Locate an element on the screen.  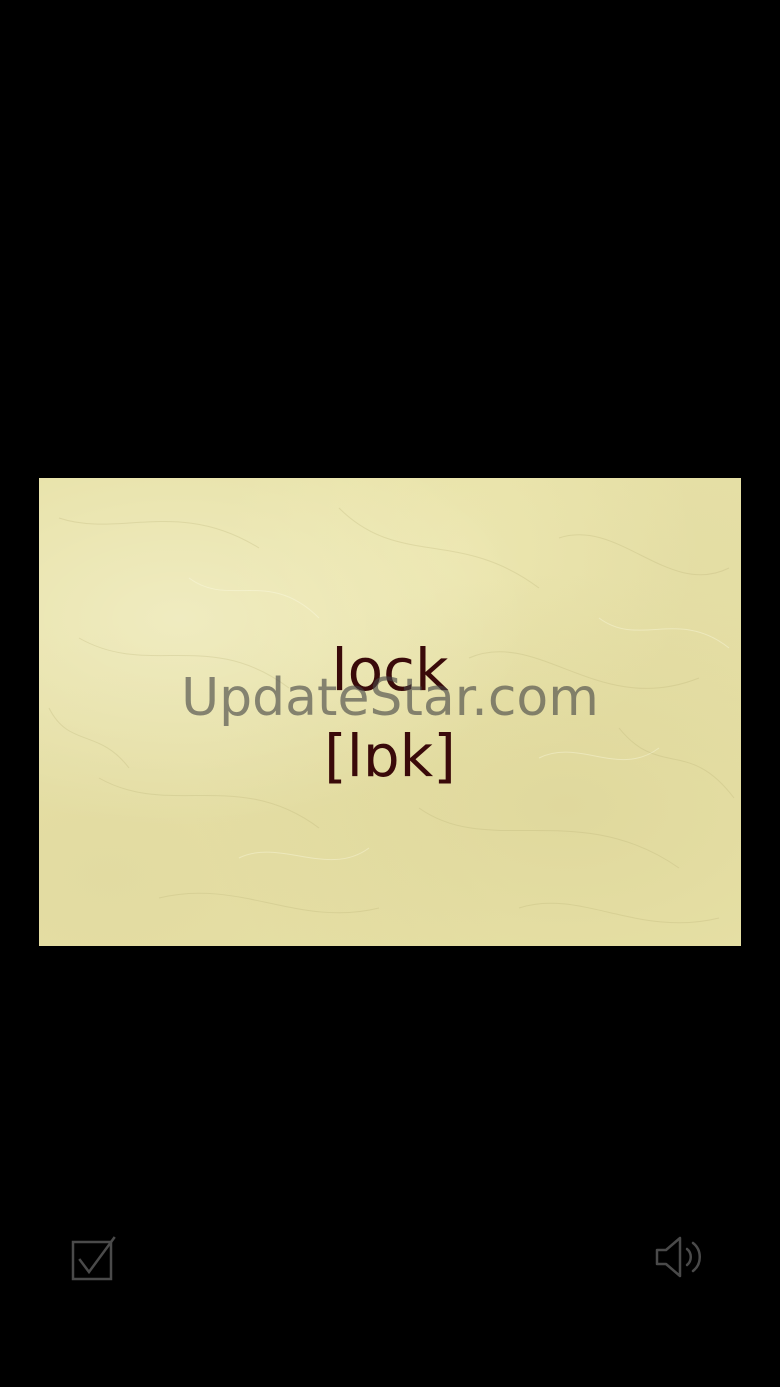
checkbox-checked-icon is located at coordinates (93, 1259).